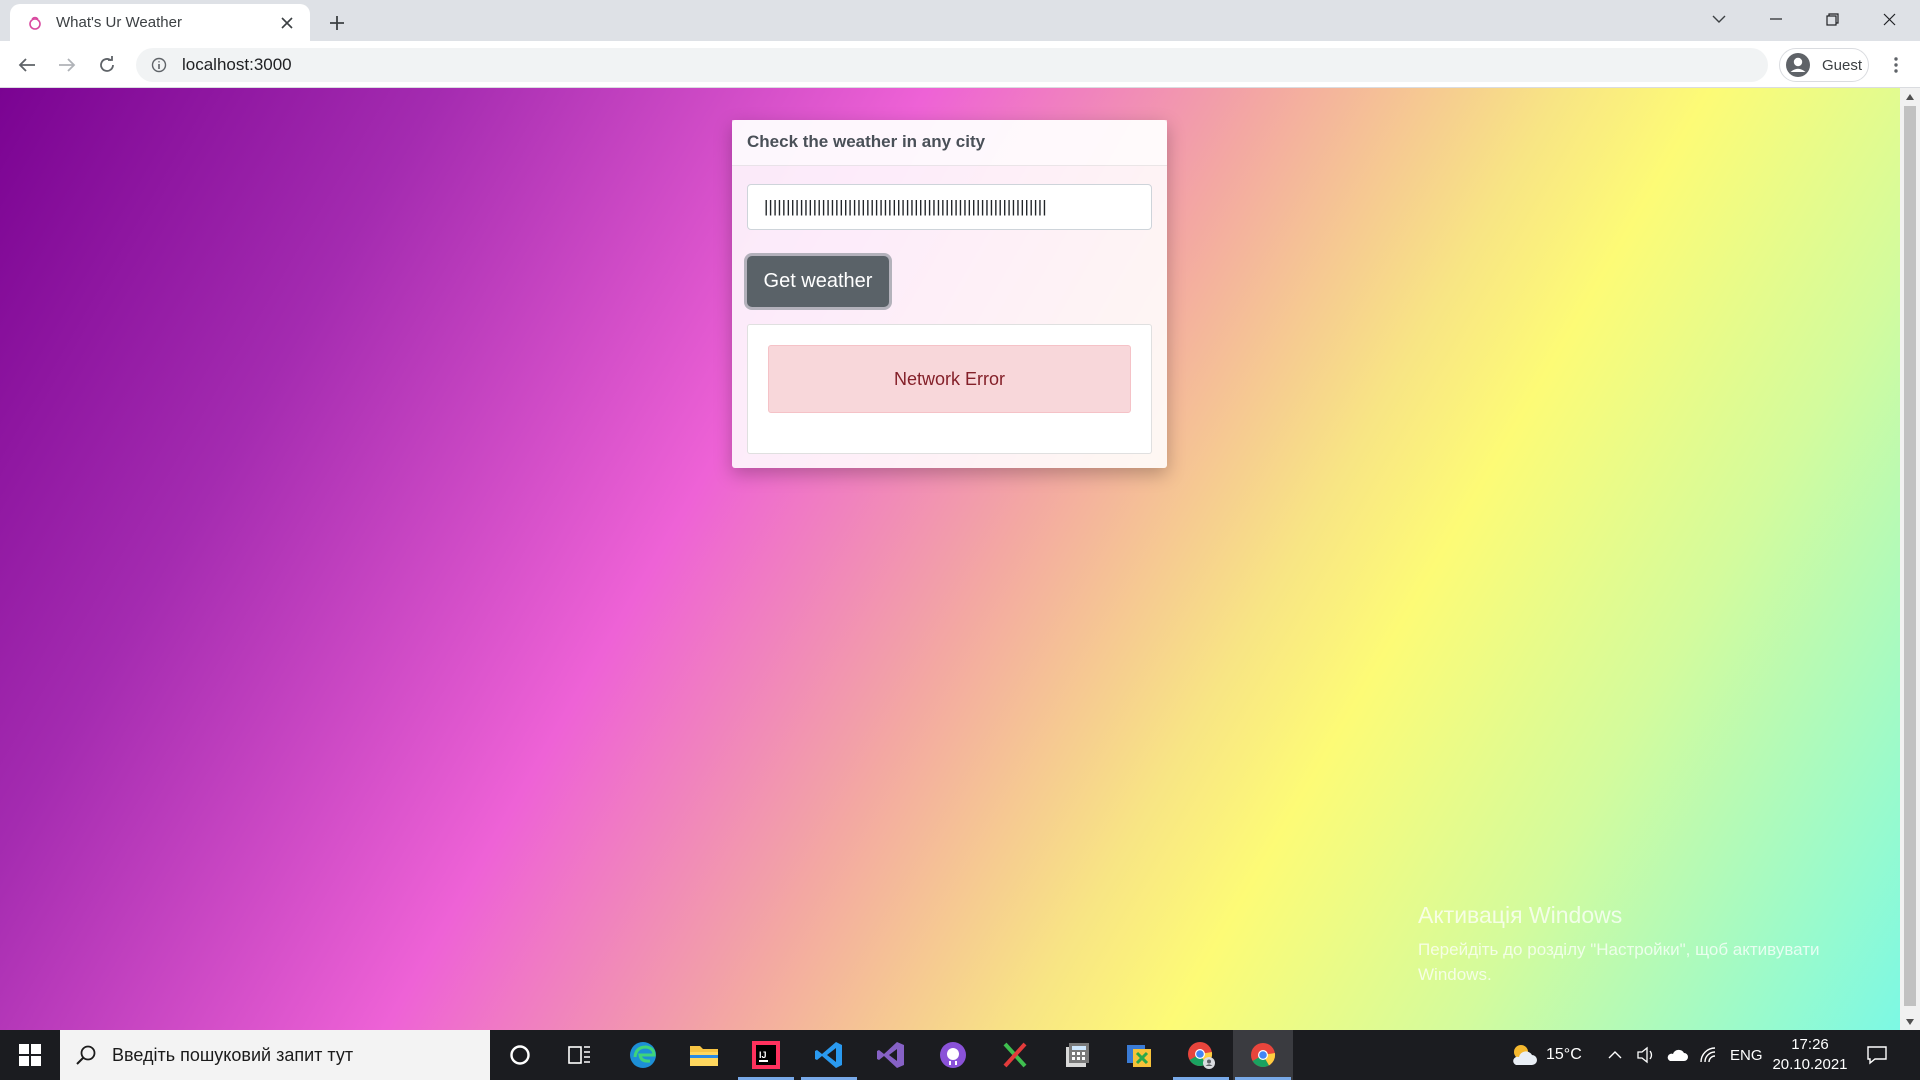 The width and height of the screenshot is (1920, 1080). Describe the element at coordinates (1646, 1055) in the screenshot. I see `volume-icon` at that location.